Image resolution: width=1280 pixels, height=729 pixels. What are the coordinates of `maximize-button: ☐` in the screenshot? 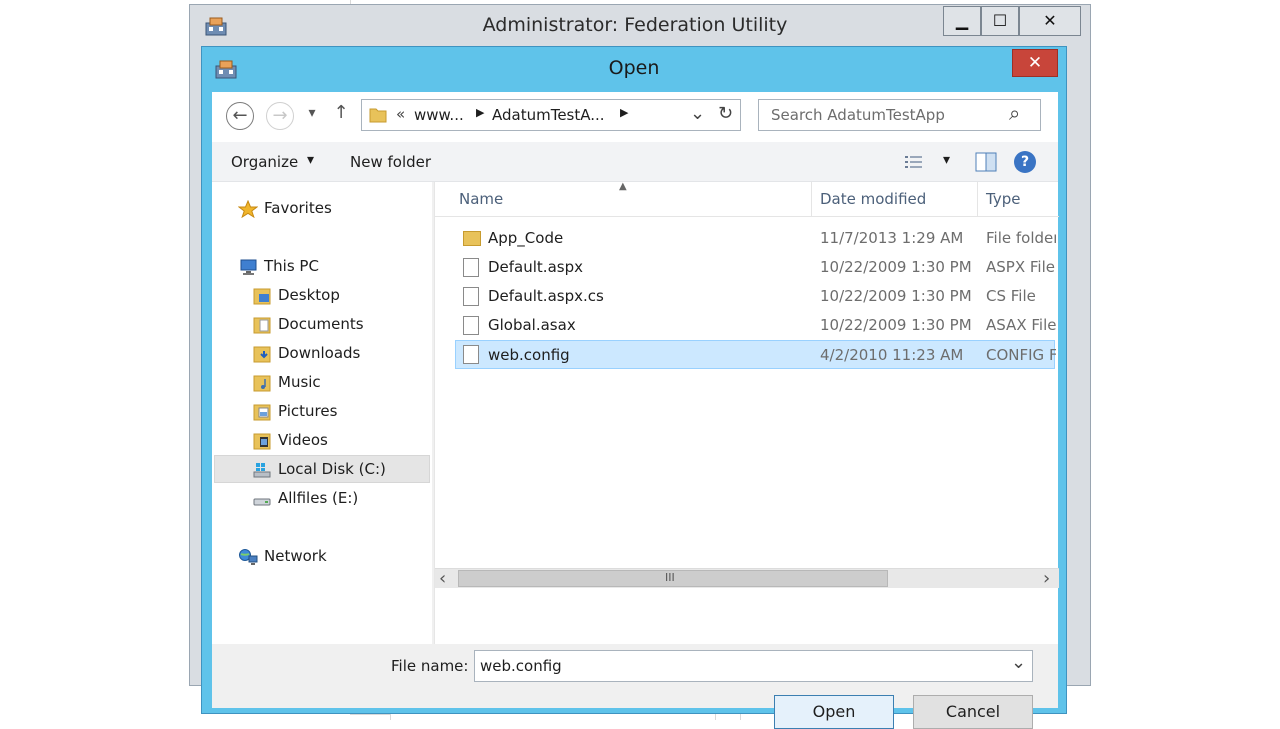 It's located at (1000, 21).